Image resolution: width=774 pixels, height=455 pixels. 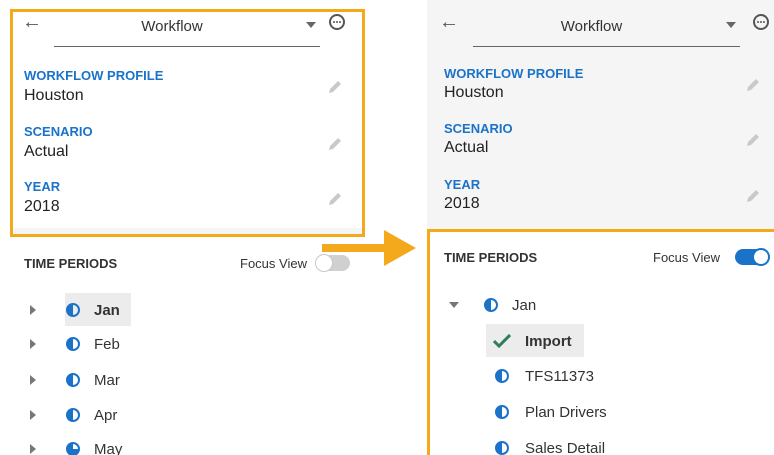 What do you see at coordinates (454, 305) in the screenshot?
I see `caret-down-icon` at bounding box center [454, 305].